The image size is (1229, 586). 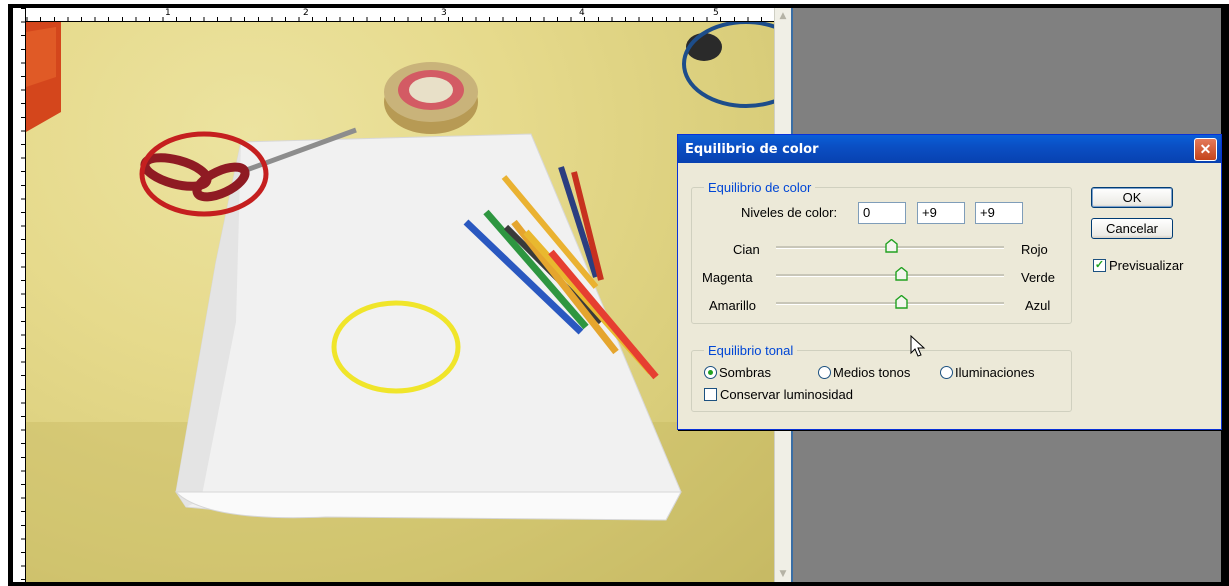 I want to click on level-input-cyan-red: 0, so click(x=882, y=213).